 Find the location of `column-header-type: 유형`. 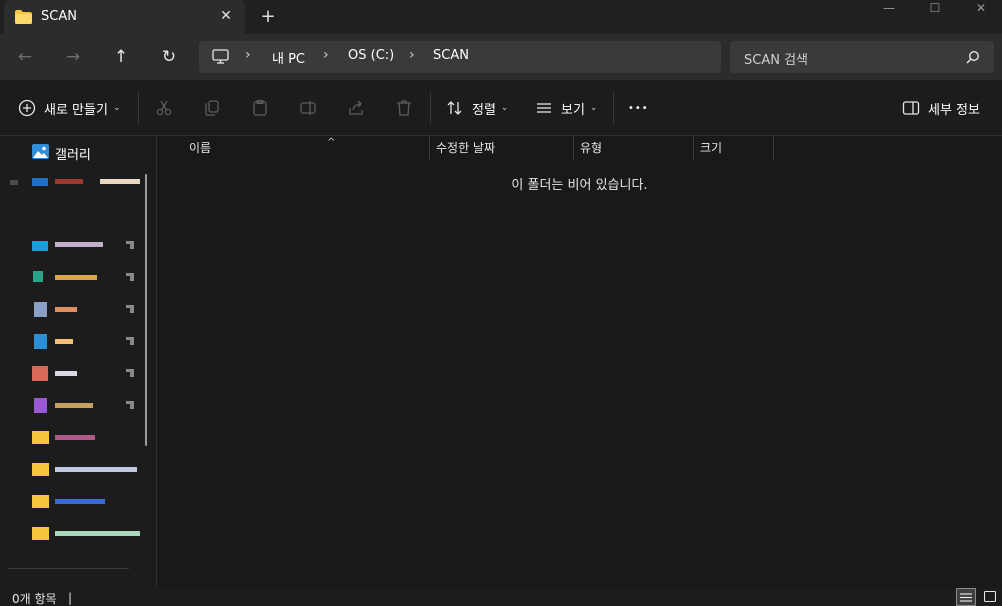

column-header-type: 유형 is located at coordinates (633, 148).